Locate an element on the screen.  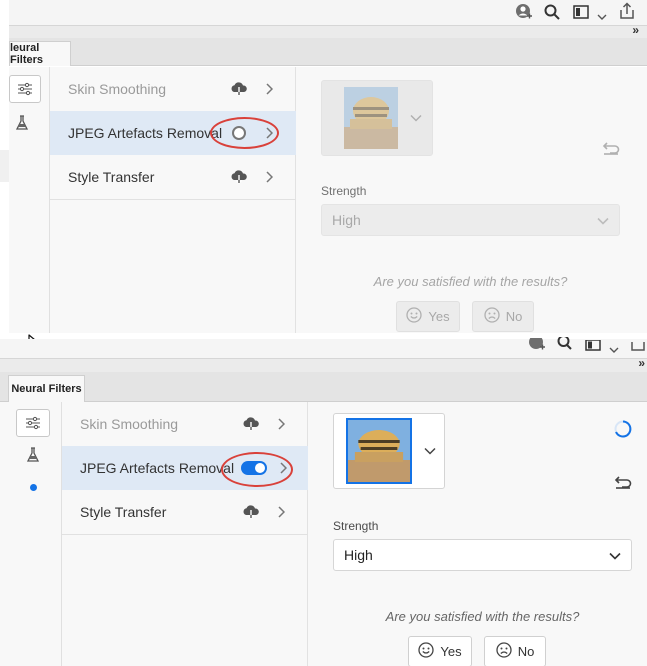
active-filter-indicator-dot is located at coordinates (33, 487).